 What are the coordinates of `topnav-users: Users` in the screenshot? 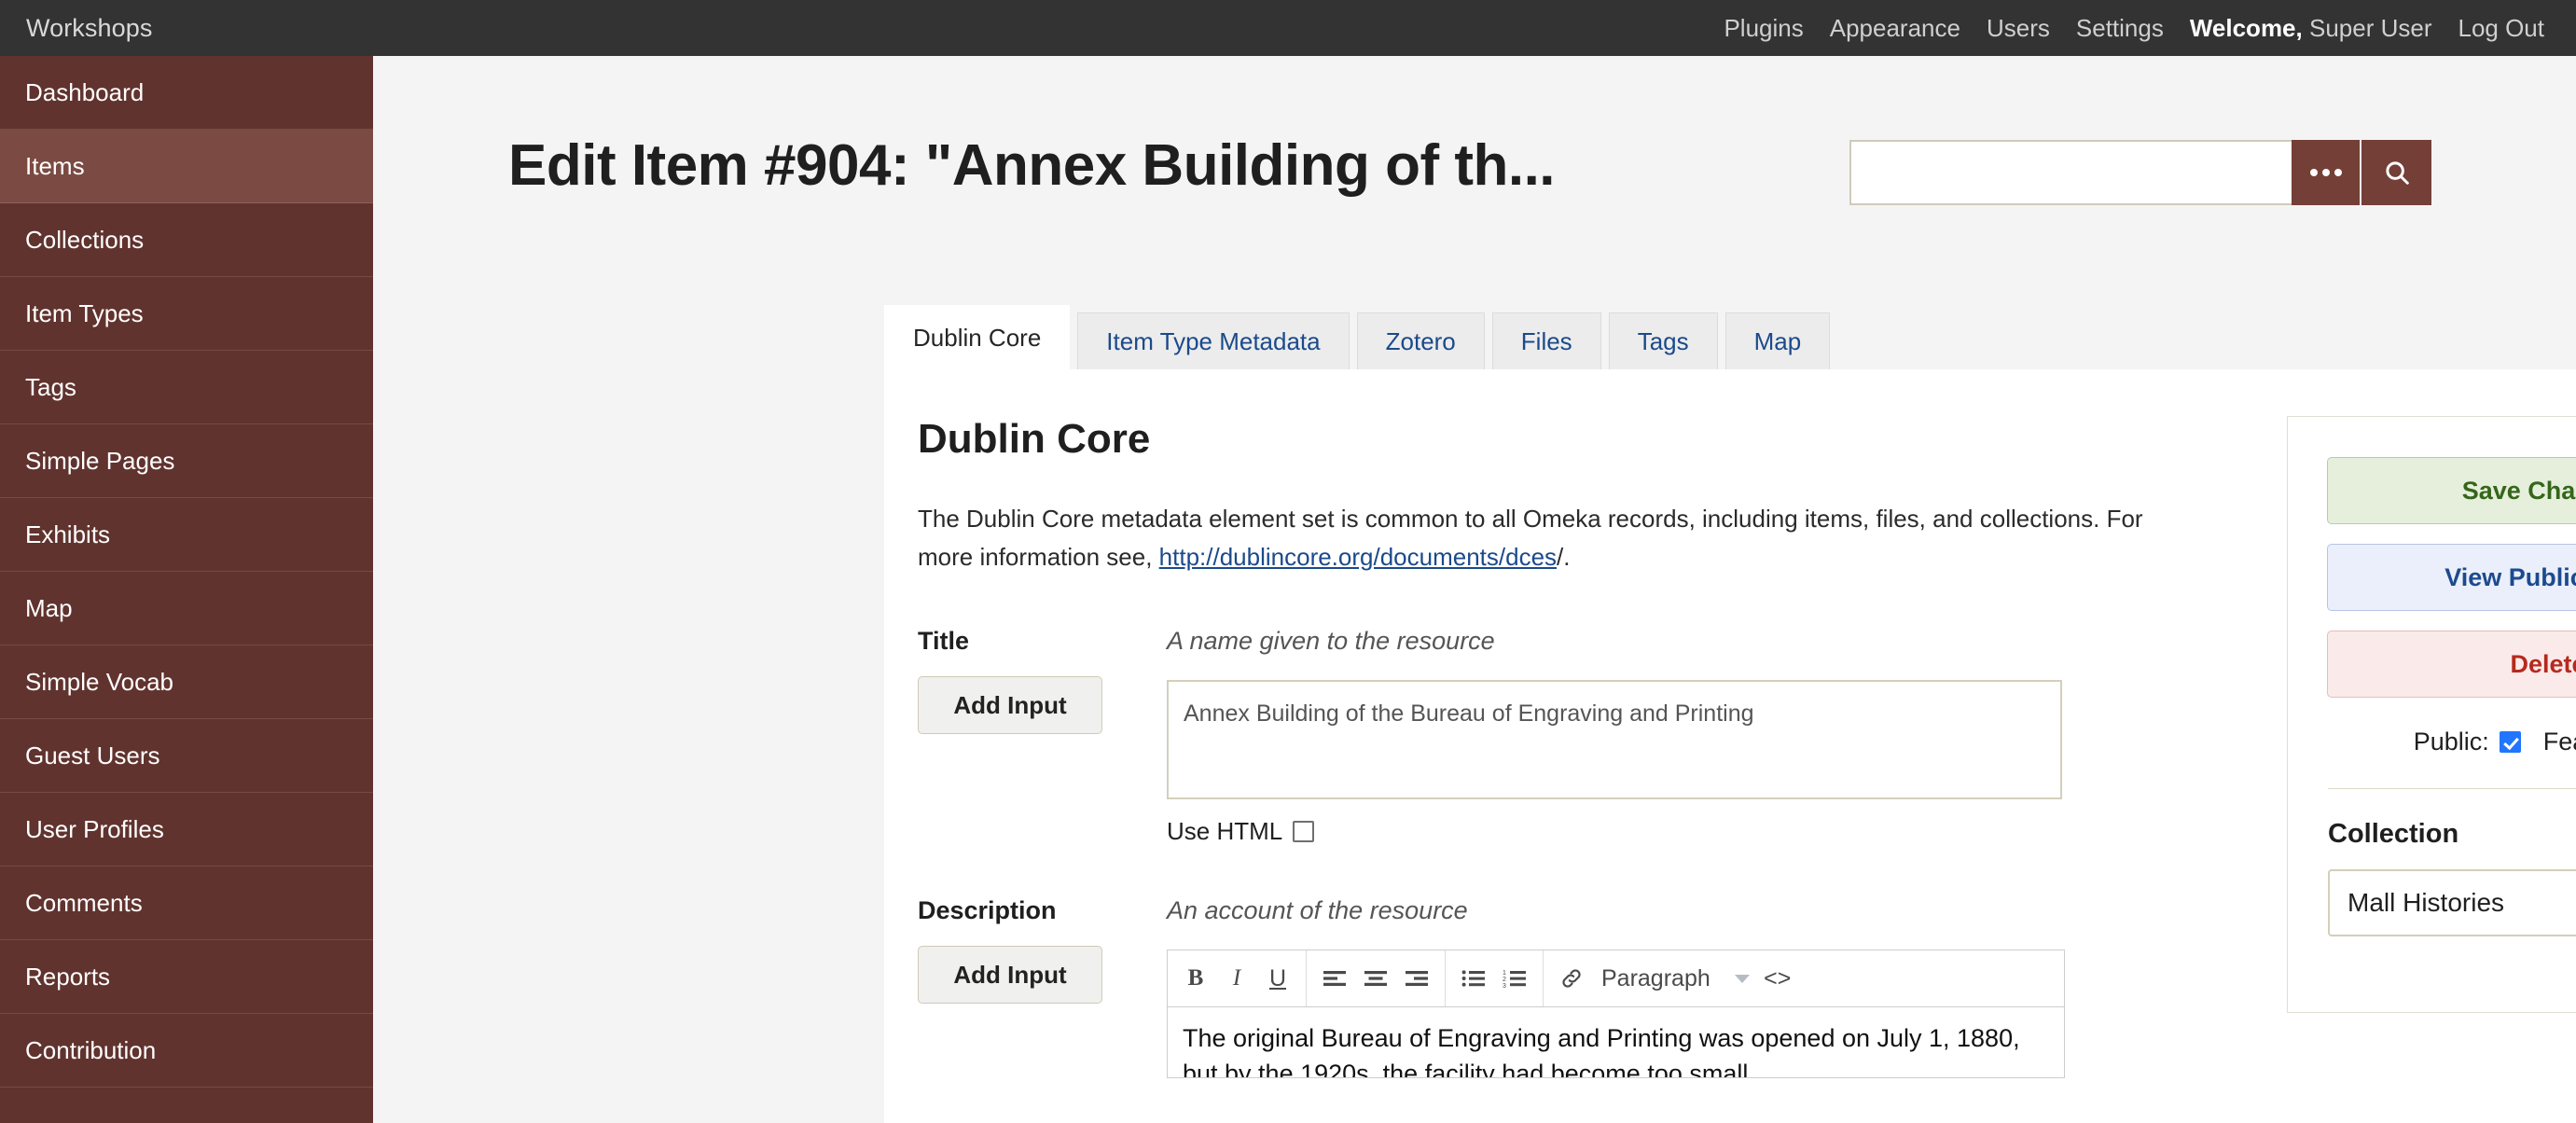 It's located at (2018, 28).